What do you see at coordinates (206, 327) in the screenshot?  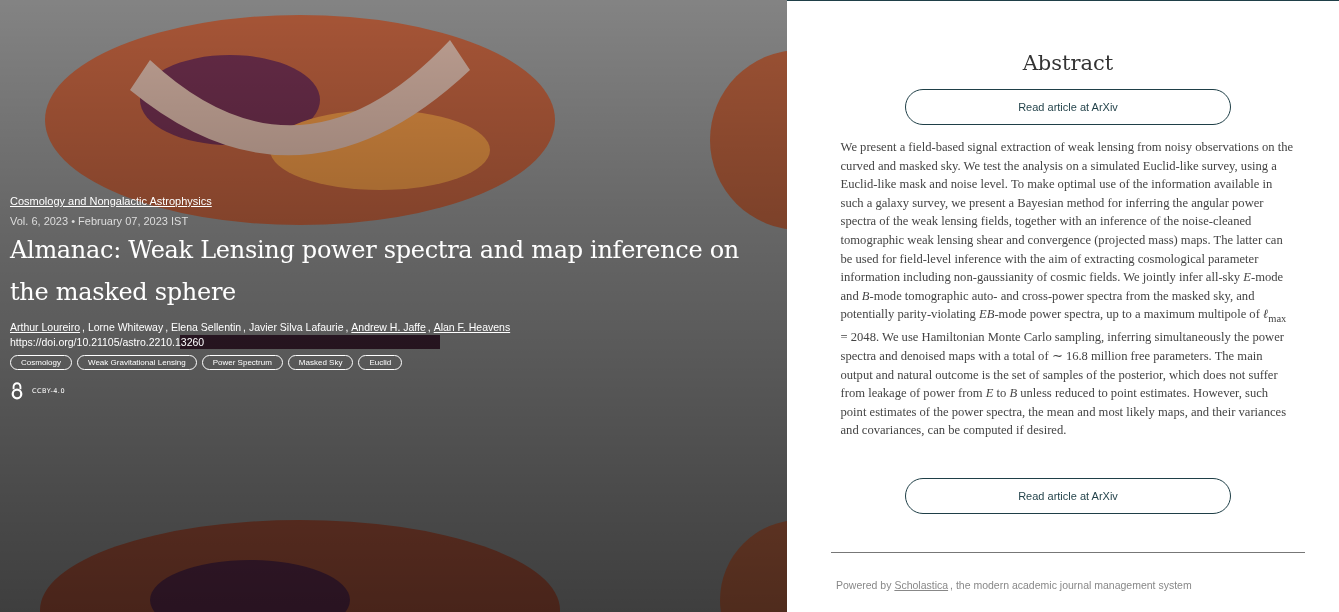 I see `author-name: Elena Sellentin` at bounding box center [206, 327].